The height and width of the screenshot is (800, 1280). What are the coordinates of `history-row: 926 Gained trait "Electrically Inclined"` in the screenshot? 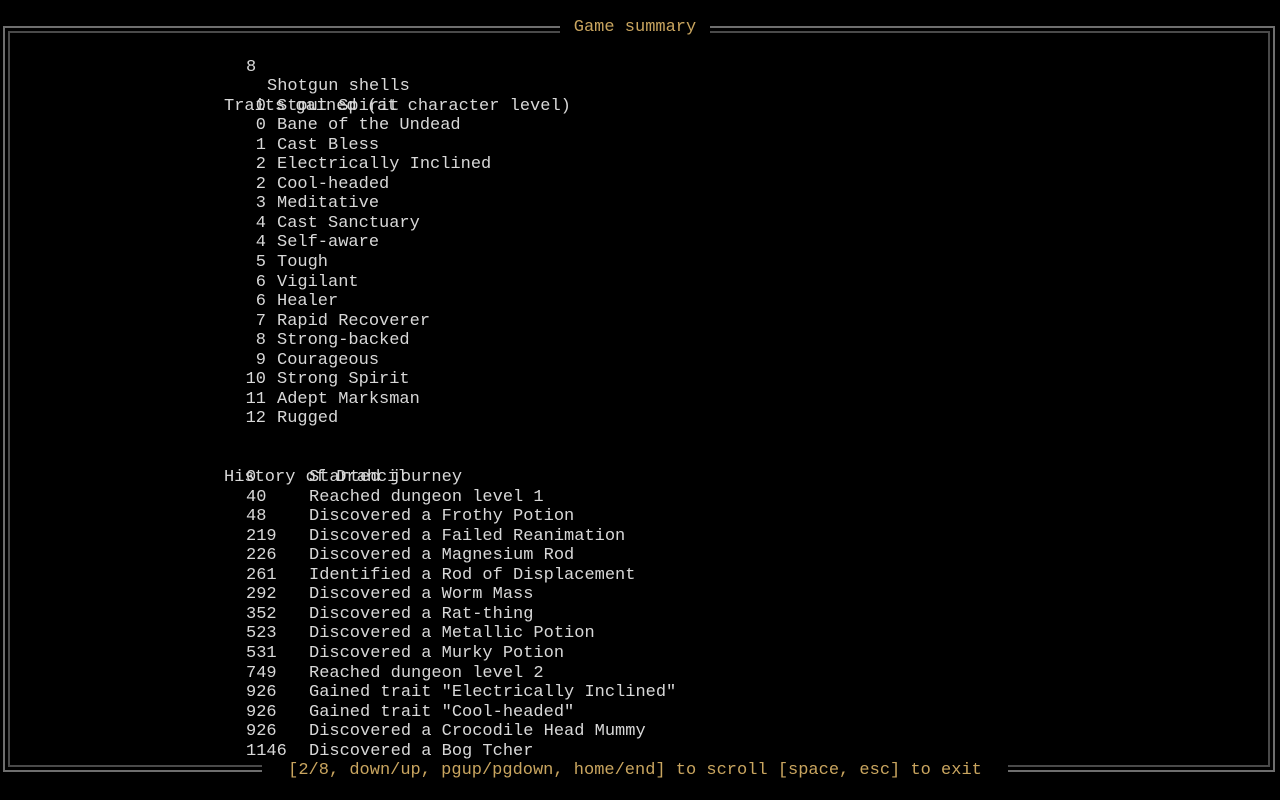 It's located at (630, 693).